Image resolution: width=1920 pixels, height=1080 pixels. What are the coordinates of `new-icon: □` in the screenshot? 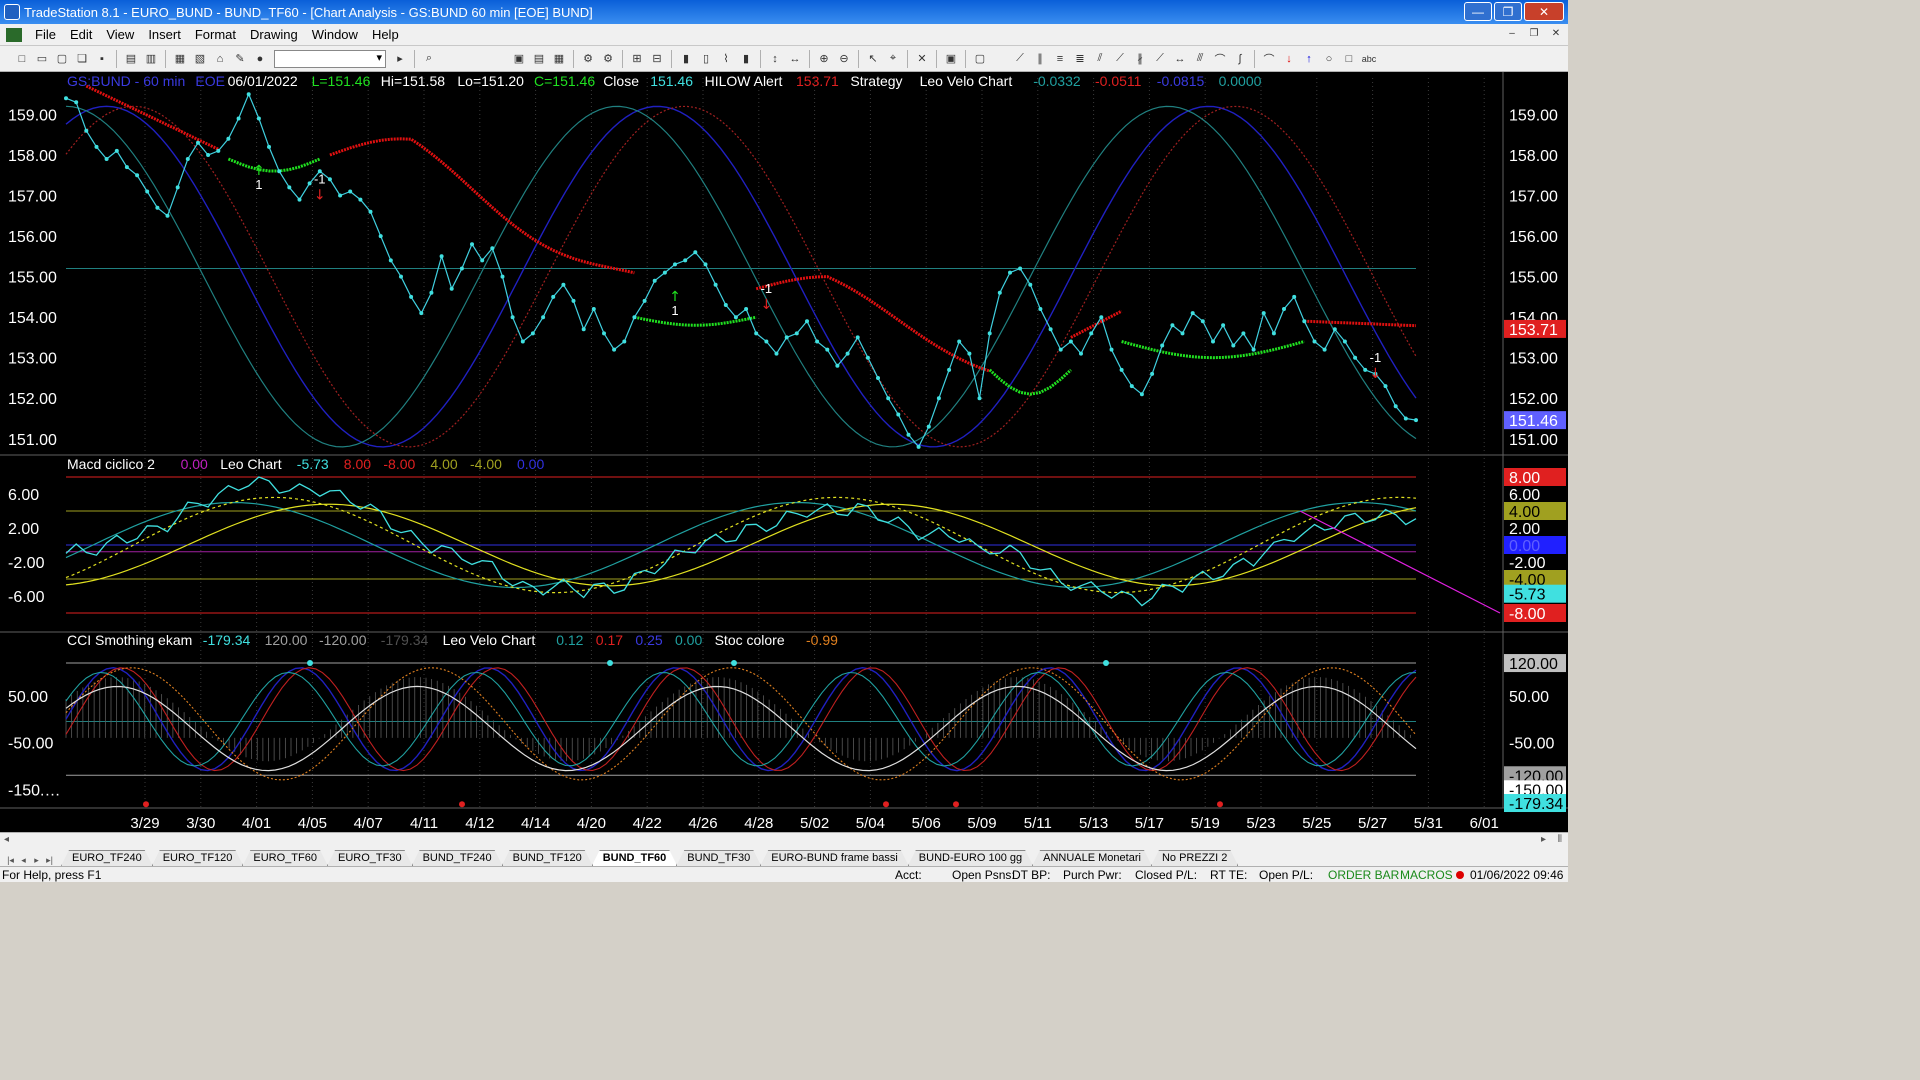 It's located at (22, 59).